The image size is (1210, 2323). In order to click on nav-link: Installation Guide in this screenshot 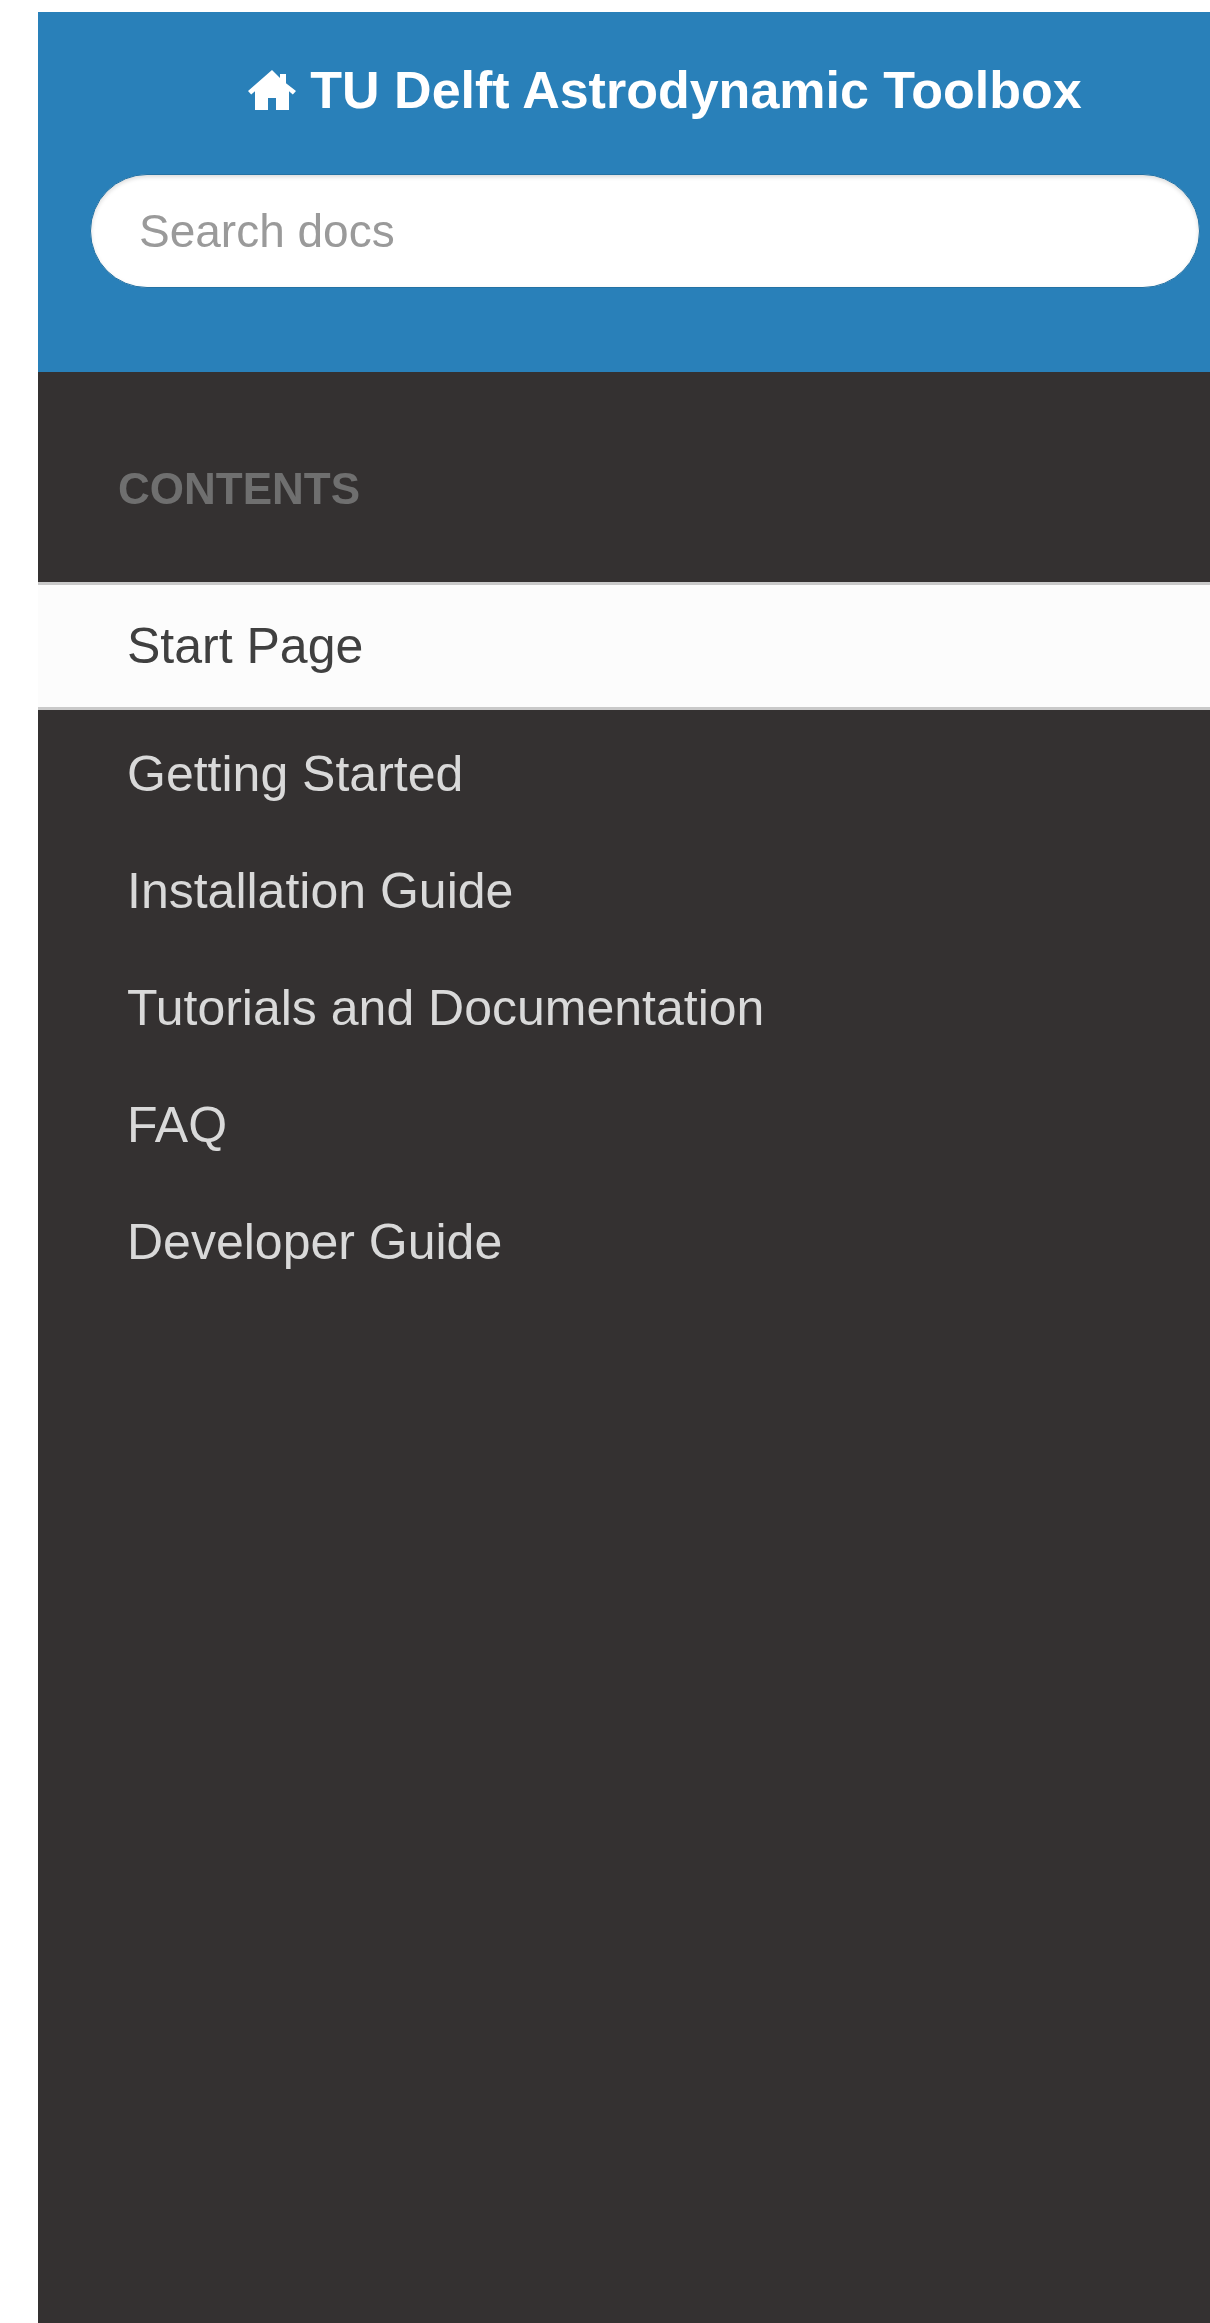, I will do `click(624, 891)`.